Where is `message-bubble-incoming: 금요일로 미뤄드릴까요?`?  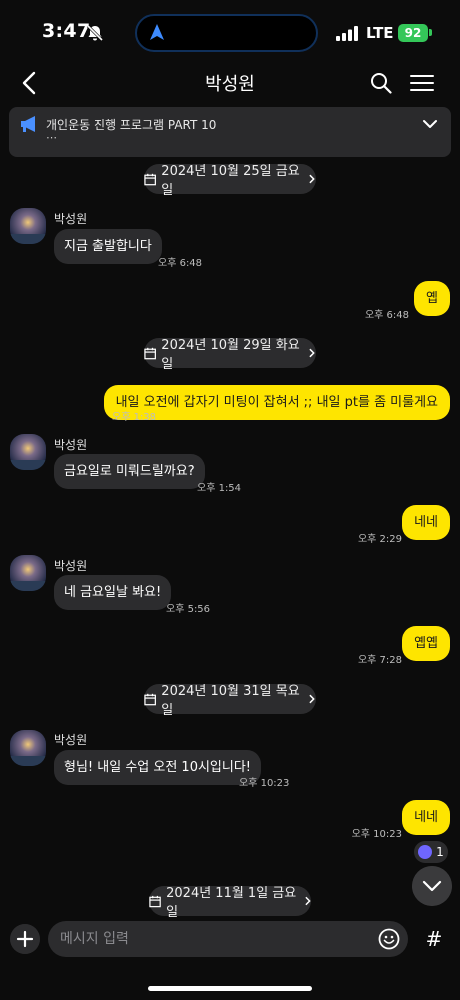 message-bubble-incoming: 금요일로 미뤄드릴까요? is located at coordinates (129, 471).